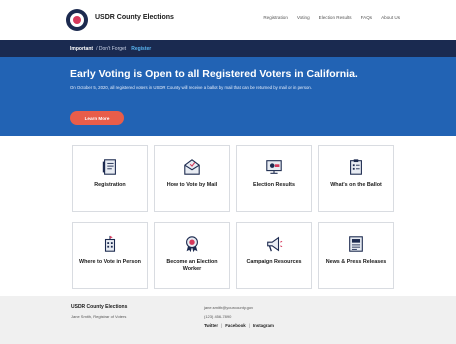  I want to click on footer-phone: (123) 456-7890, so click(218, 316).